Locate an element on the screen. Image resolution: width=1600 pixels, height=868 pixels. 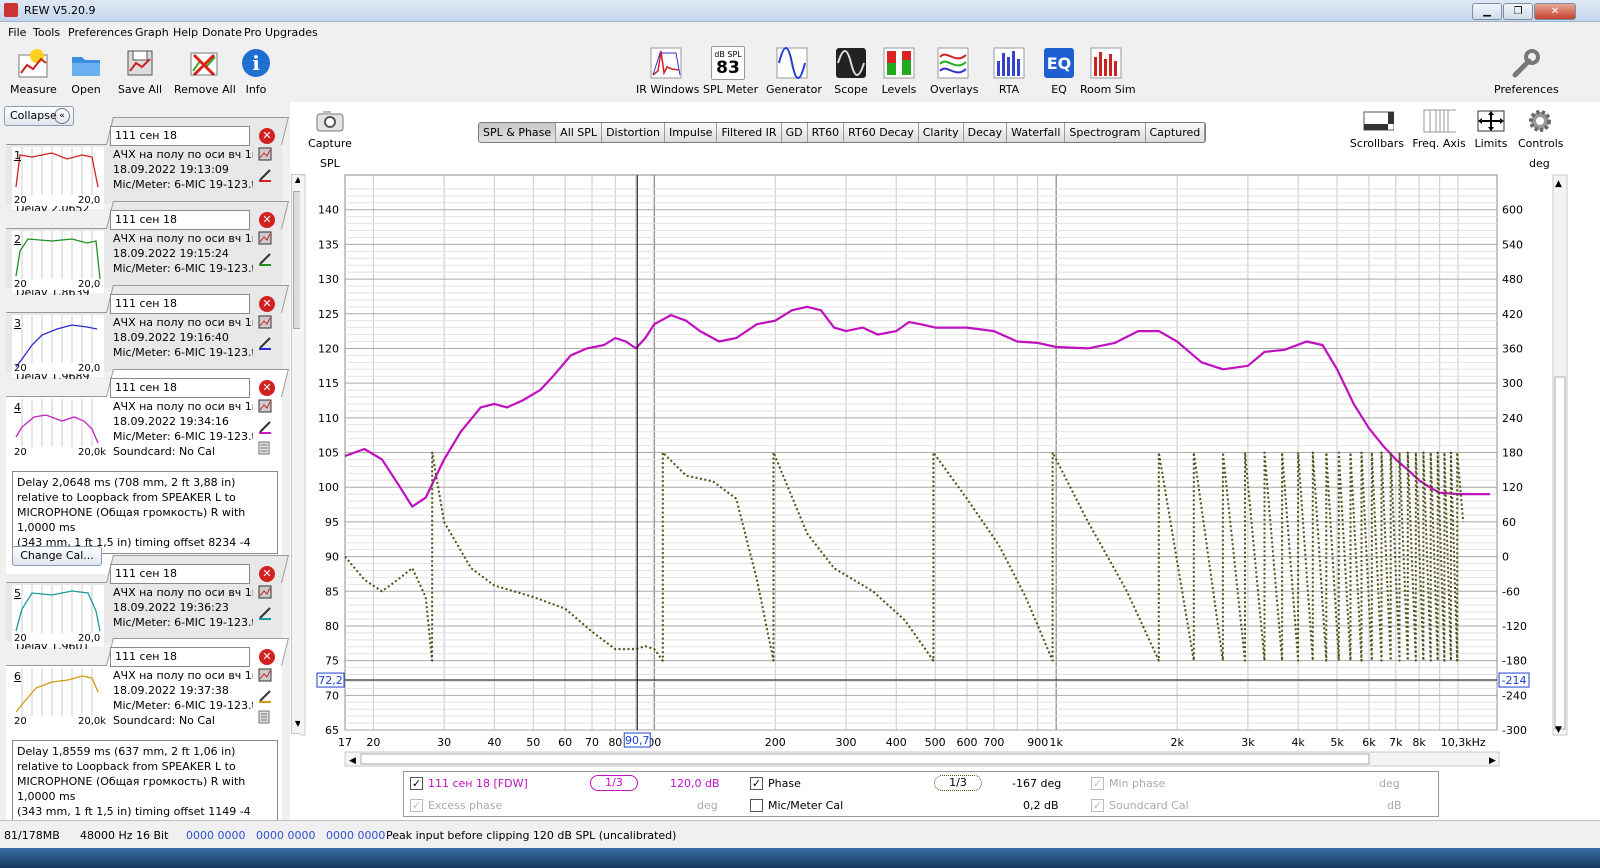
soundcard-cal-checkbox: ✓ is located at coordinates (1097, 805).